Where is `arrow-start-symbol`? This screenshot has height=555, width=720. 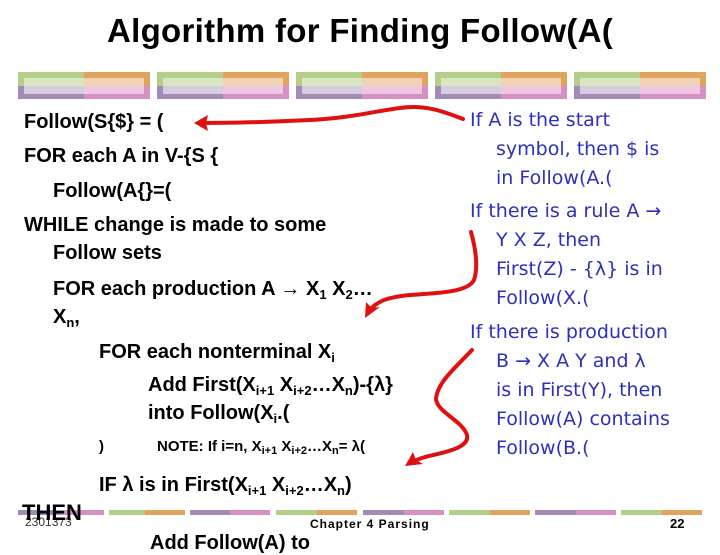 arrow-start-symbol is located at coordinates (331, 114).